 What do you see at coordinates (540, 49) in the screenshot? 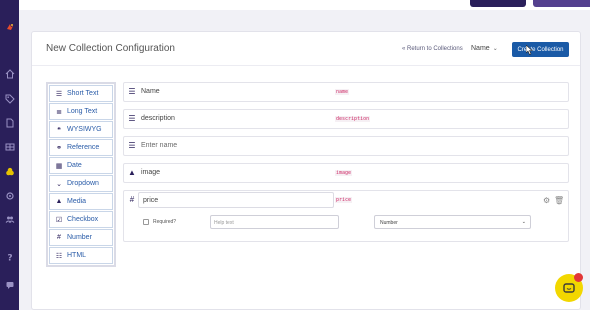
I see `create-collection-button: Create Collection` at bounding box center [540, 49].